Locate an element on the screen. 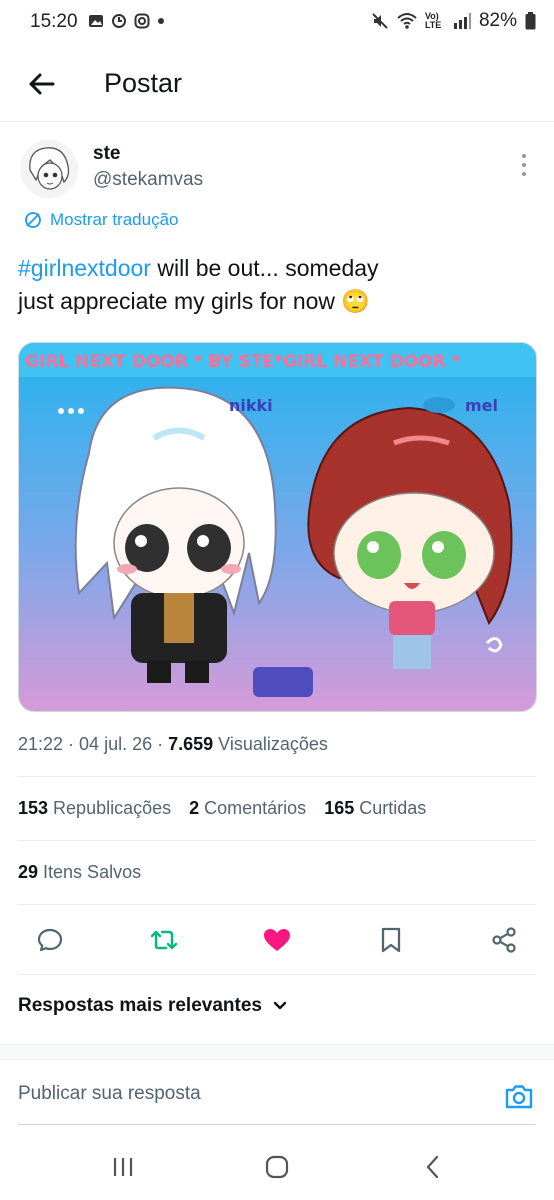 The height and width of the screenshot is (1200, 554). instagram-notification-icon is located at coordinates (142, 21).